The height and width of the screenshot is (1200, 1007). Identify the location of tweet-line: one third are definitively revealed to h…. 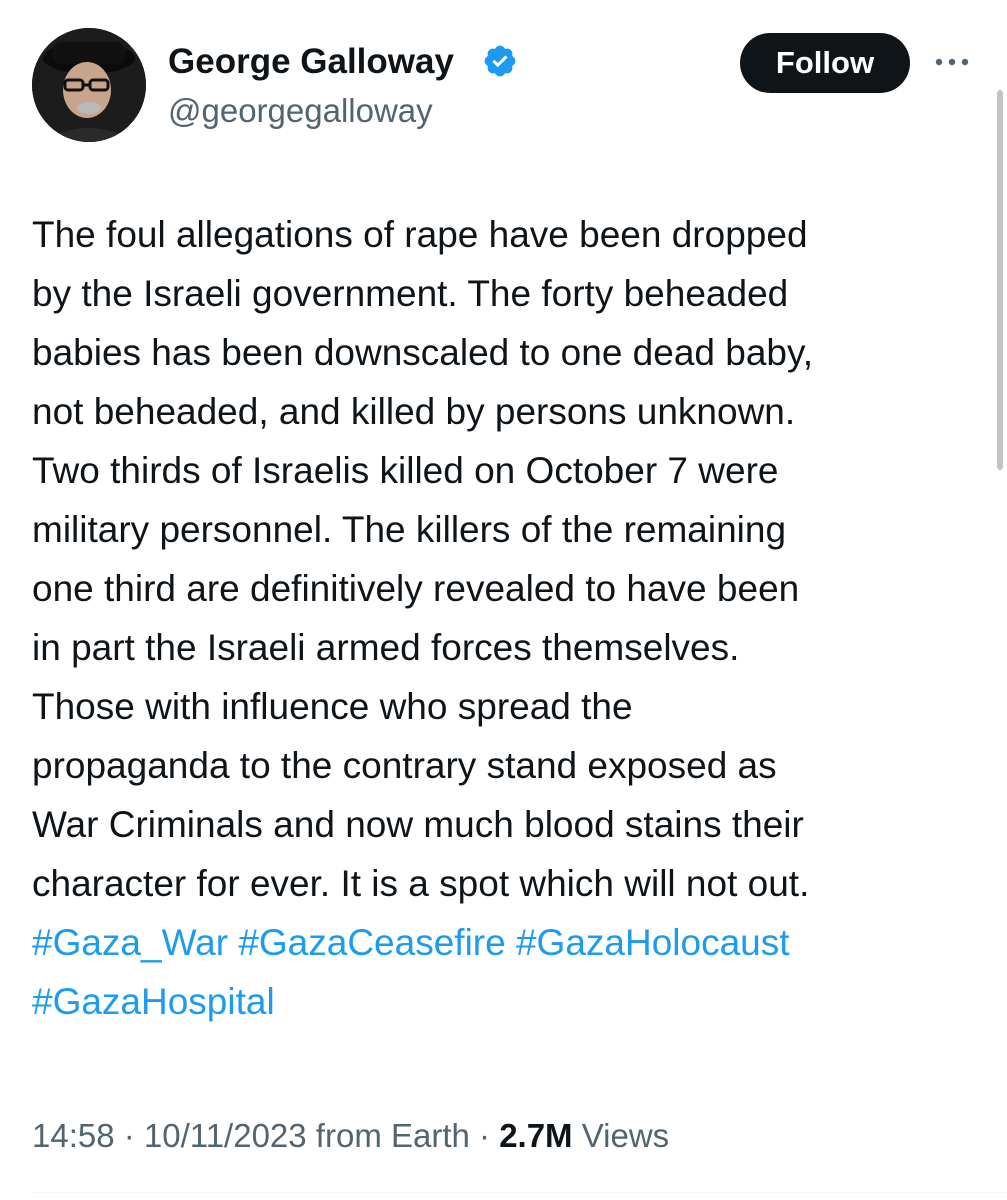
(416, 588).